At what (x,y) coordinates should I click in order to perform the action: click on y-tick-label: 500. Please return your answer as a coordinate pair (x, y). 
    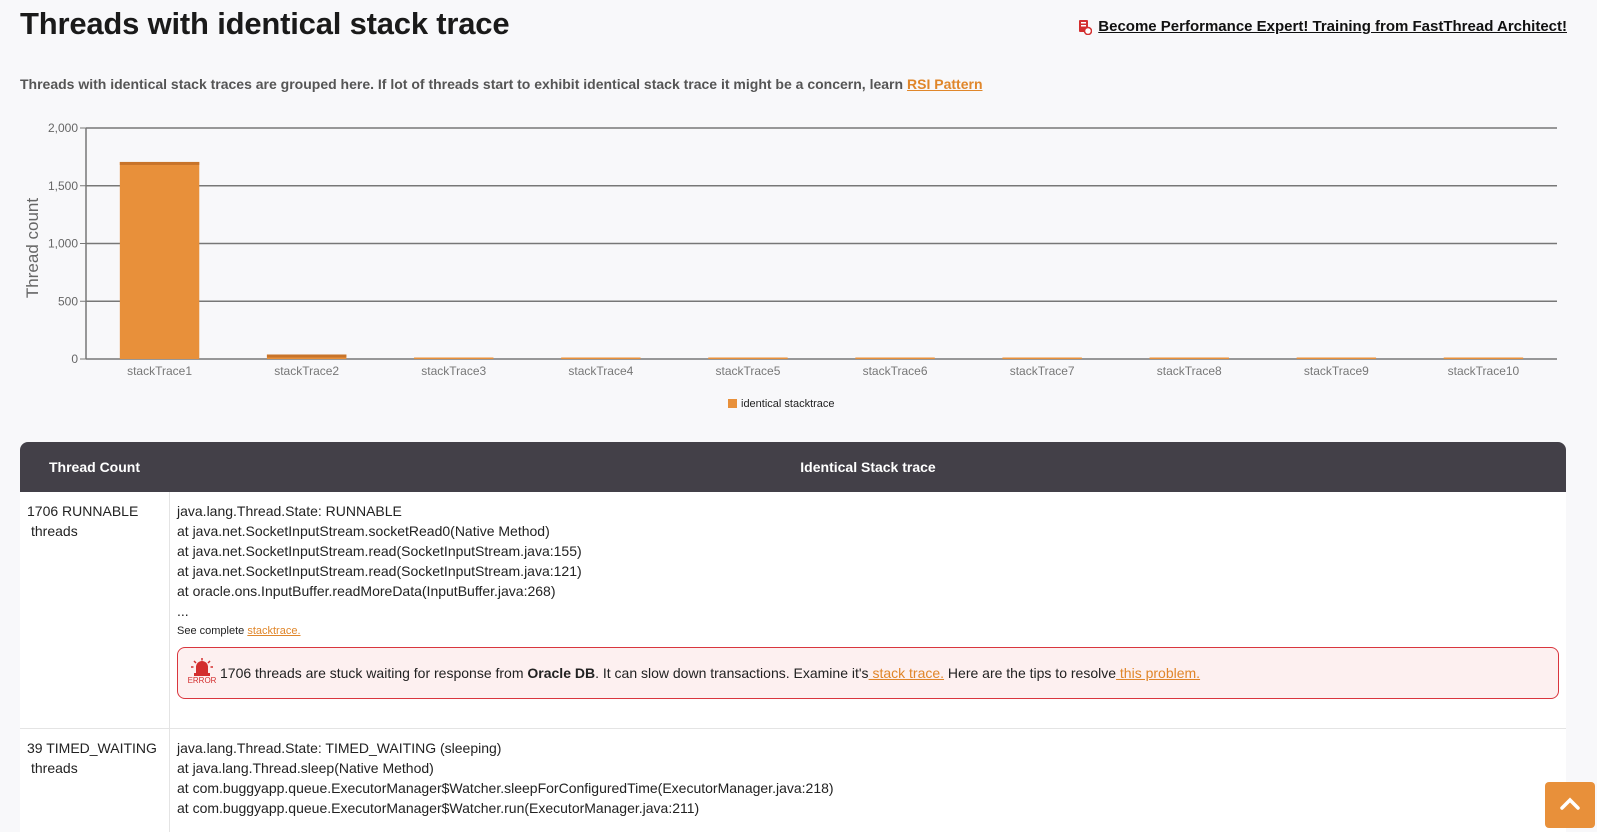
    Looking at the image, I should click on (68, 301).